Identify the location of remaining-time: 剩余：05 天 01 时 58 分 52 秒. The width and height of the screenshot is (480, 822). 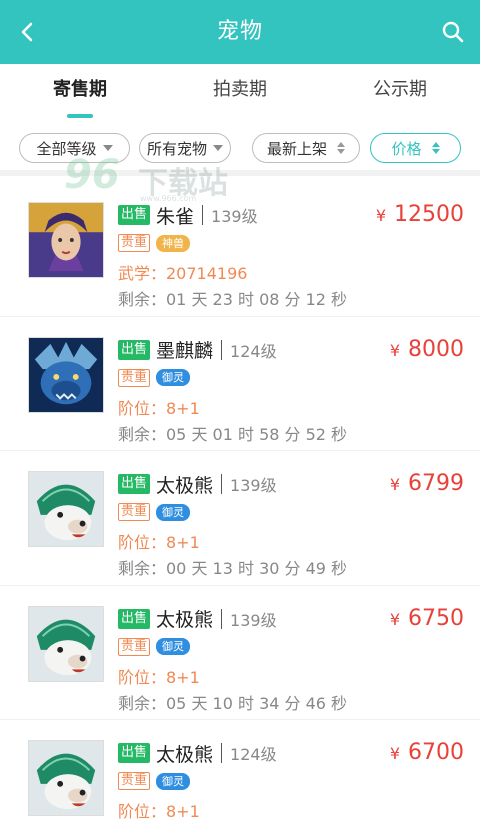
(233, 434).